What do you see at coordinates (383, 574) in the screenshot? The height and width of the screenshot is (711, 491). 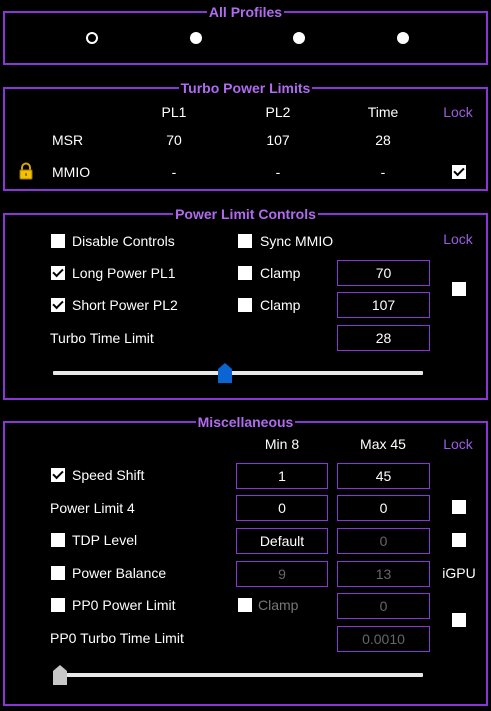 I see `power-balance-max-input: 13` at bounding box center [383, 574].